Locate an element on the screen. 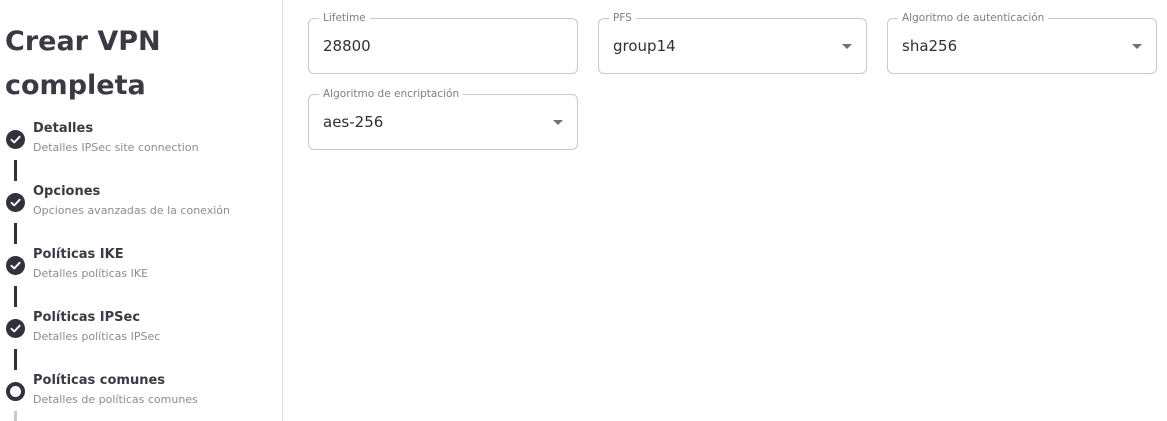 The image size is (1167, 421). pfs-label: PFS is located at coordinates (622, 18).